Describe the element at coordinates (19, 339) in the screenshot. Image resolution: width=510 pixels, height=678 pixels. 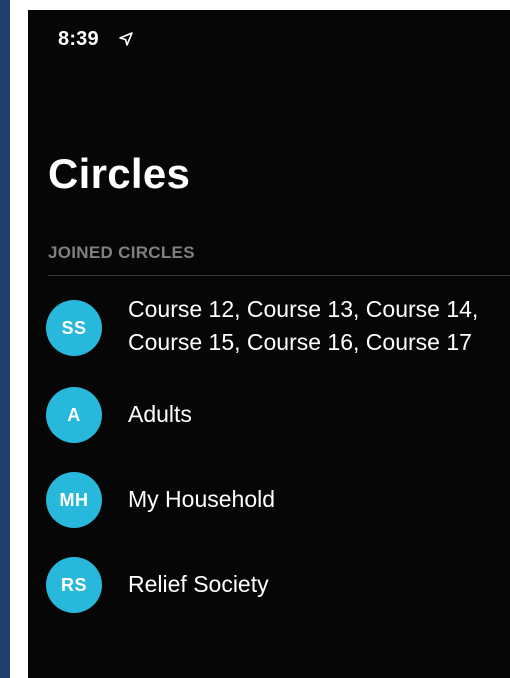
I see `window-margin` at that location.